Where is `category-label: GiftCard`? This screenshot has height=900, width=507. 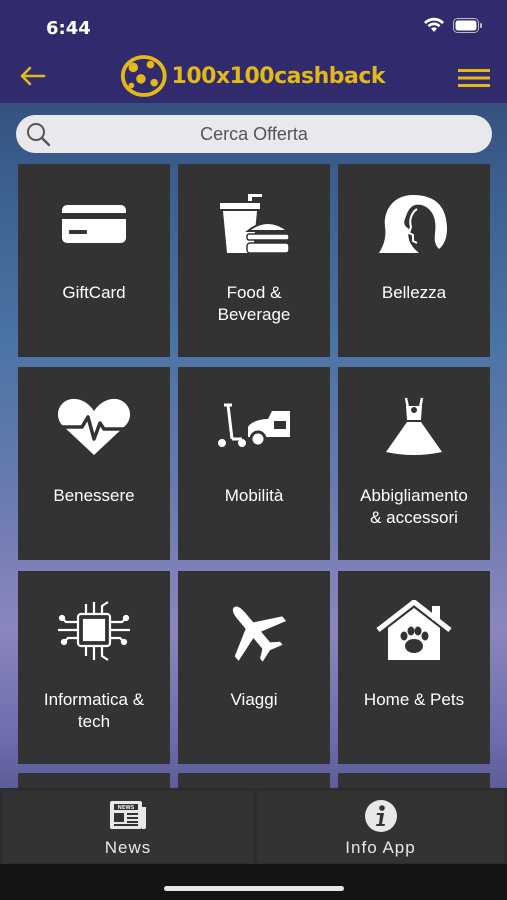
category-label: GiftCard is located at coordinates (94, 292).